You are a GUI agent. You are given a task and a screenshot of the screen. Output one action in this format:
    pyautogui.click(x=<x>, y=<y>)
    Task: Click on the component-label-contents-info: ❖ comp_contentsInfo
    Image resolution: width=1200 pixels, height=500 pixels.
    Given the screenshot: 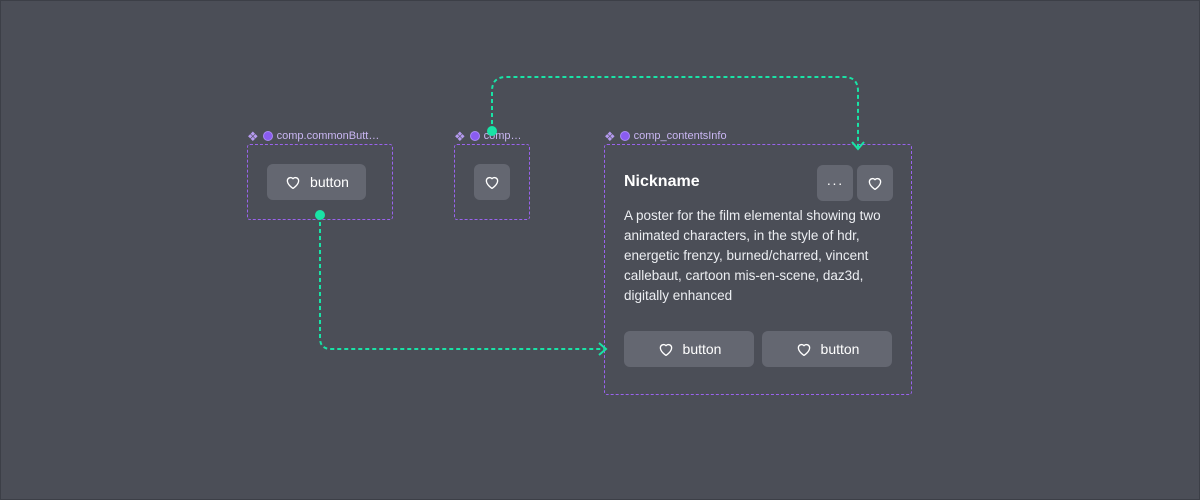 What is the action you would take?
    pyautogui.click(x=704, y=136)
    